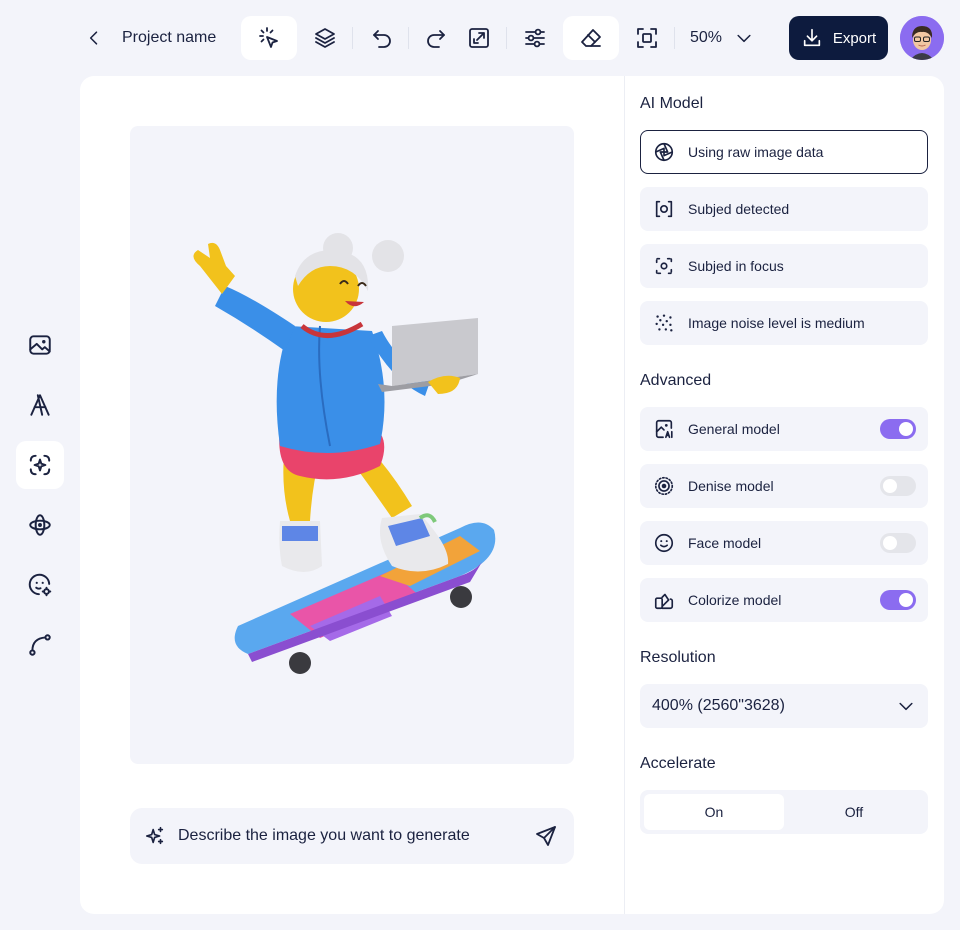  I want to click on focus-icon, so click(664, 266).